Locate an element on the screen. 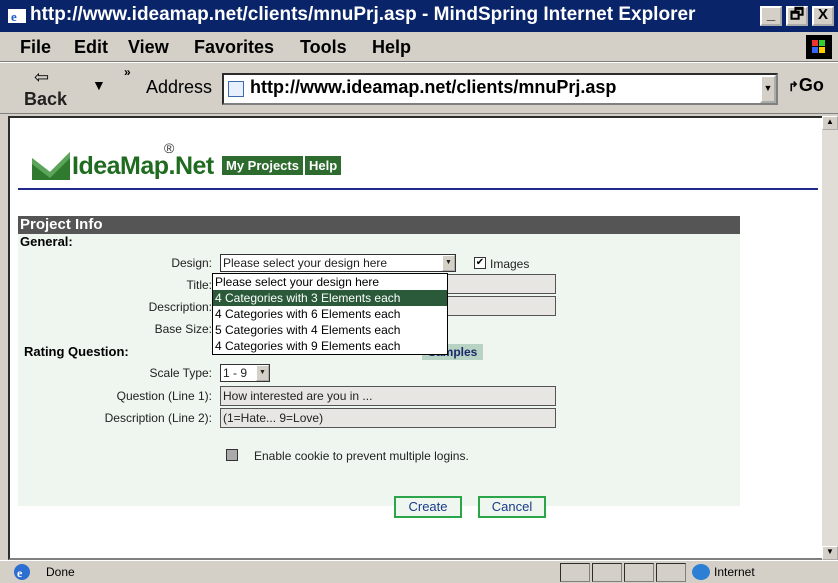 This screenshot has width=838, height=583. description-label: Description: is located at coordinates (180, 307).